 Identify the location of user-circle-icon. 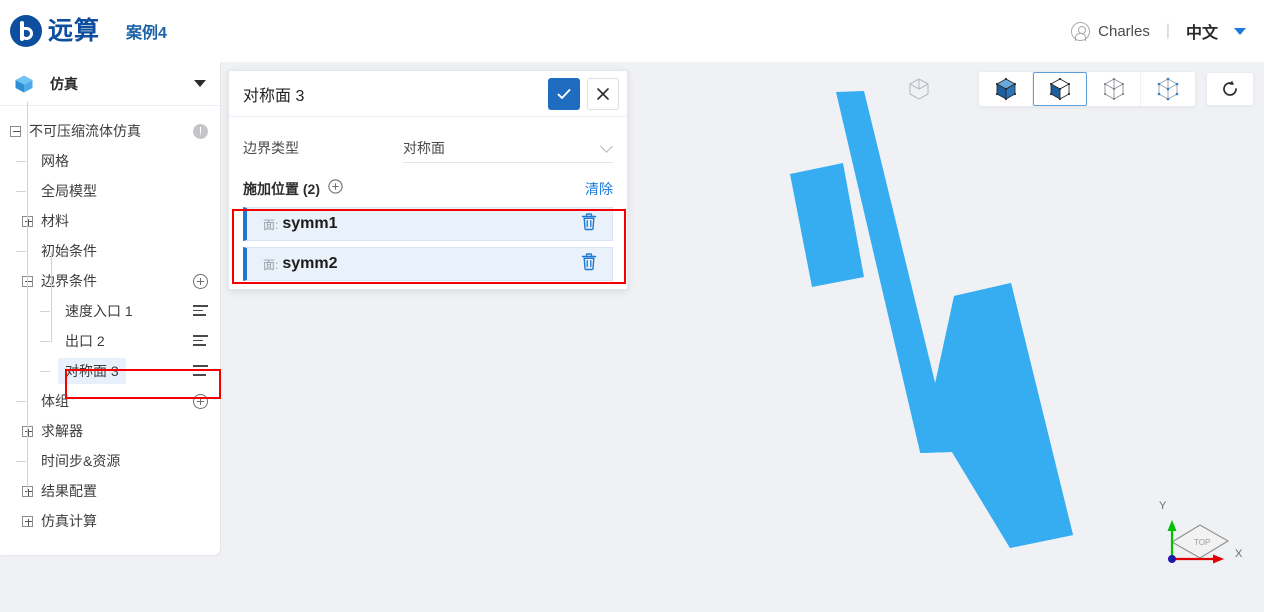
(1081, 31).